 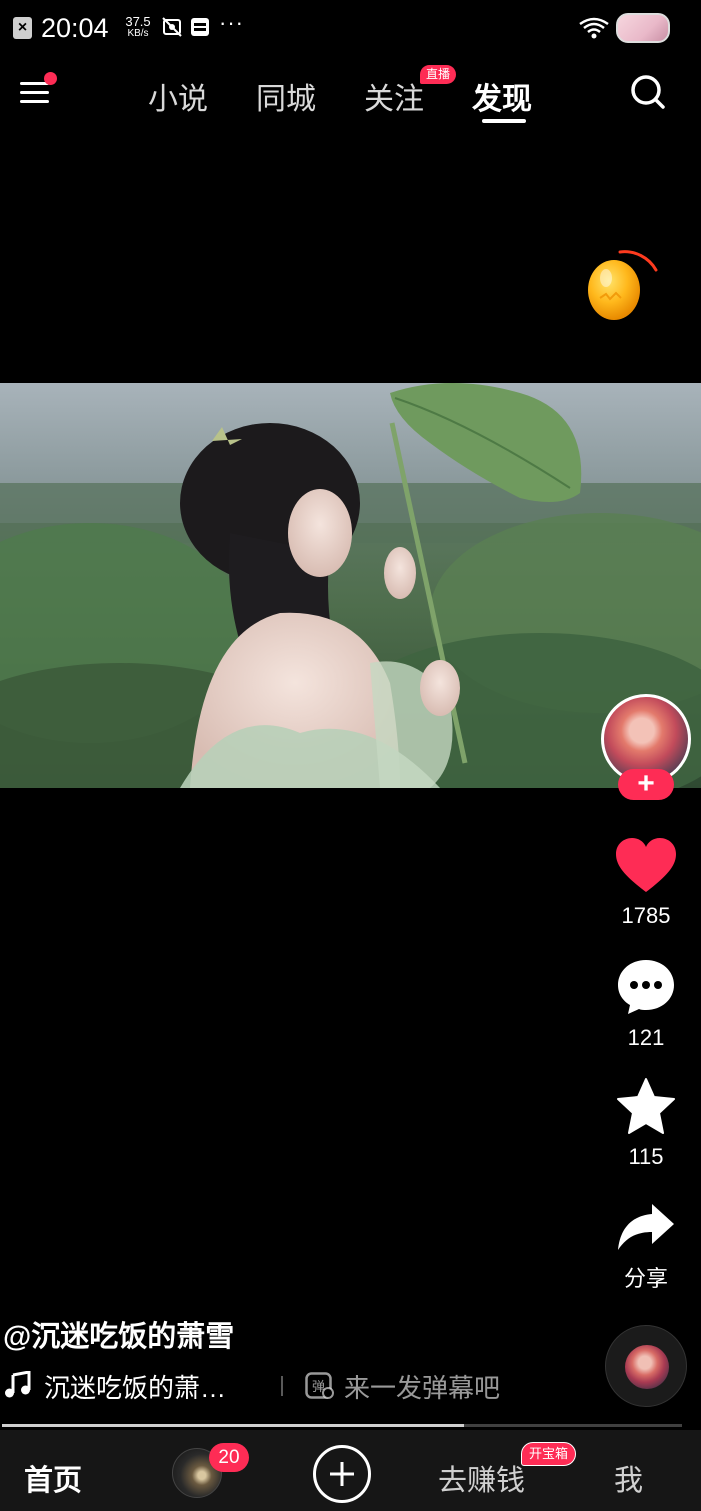 I want to click on create-button, so click(x=342, y=1474).